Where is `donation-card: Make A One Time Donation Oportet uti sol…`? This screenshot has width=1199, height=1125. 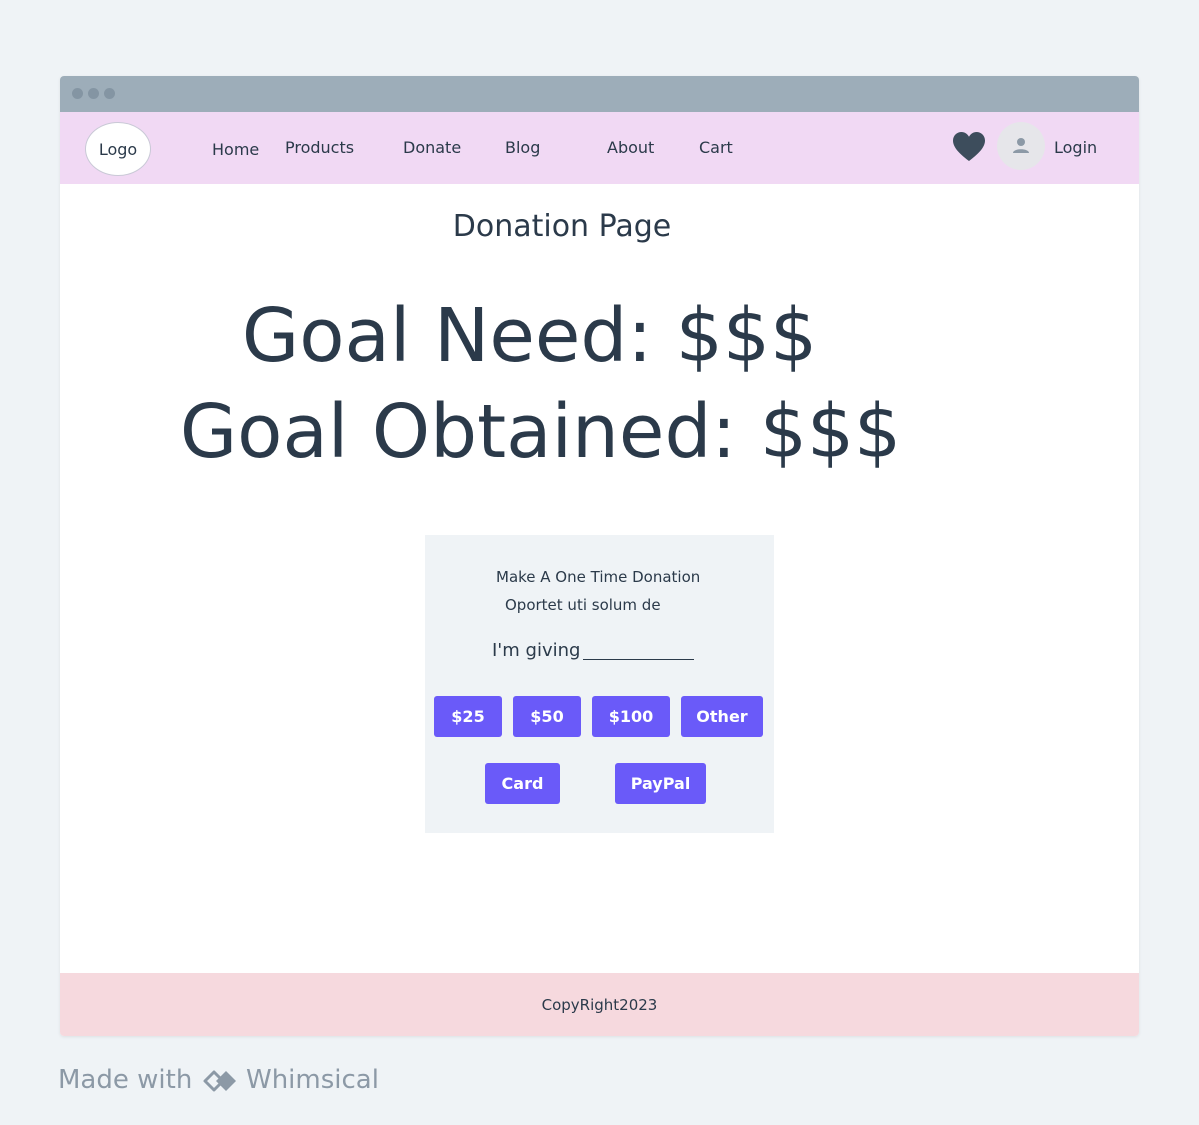
donation-card: Make A One Time Donation Oportet uti sol… is located at coordinates (599, 684).